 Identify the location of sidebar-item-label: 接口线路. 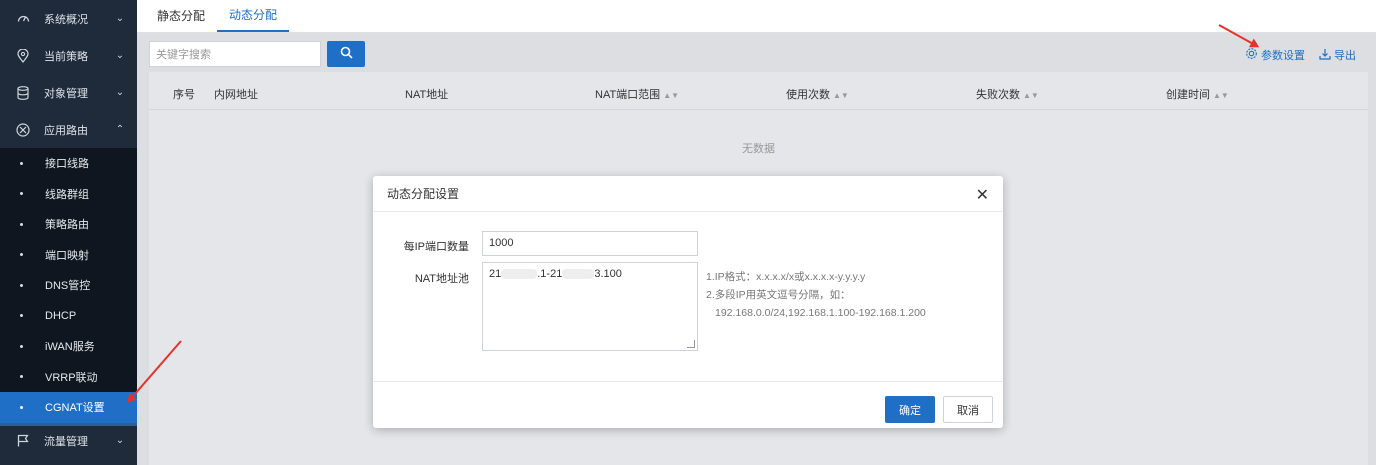
(67, 164).